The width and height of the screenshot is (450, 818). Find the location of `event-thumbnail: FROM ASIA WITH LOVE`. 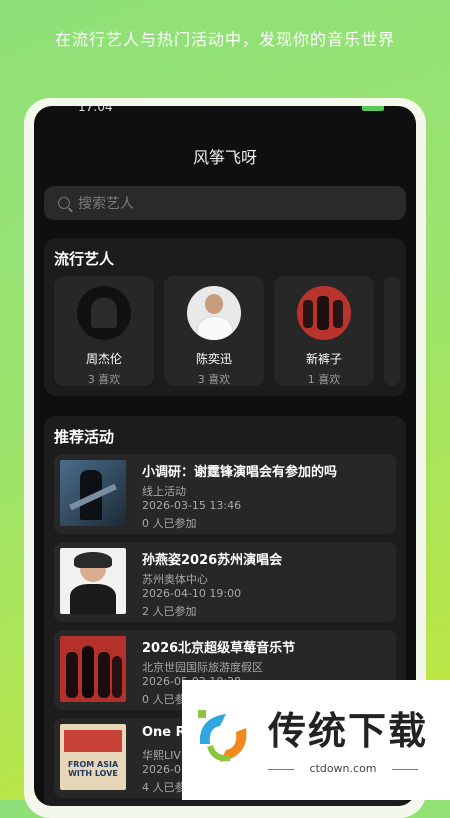

event-thumbnail: FROM ASIA WITH LOVE is located at coordinates (93, 757).